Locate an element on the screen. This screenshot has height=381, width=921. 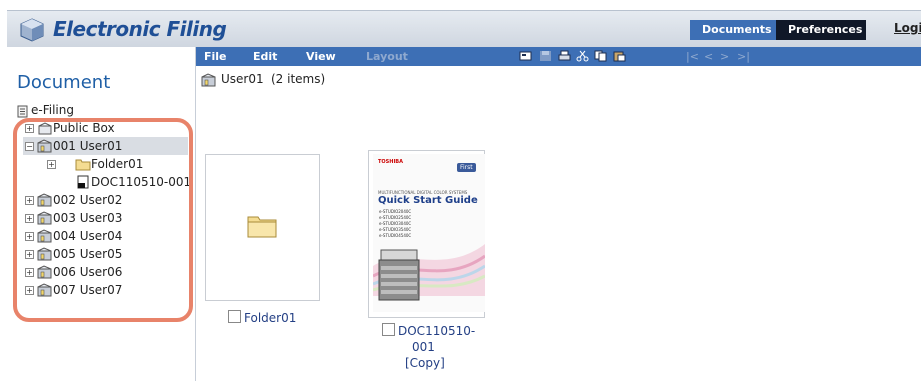
cut-icon is located at coordinates (582, 56).